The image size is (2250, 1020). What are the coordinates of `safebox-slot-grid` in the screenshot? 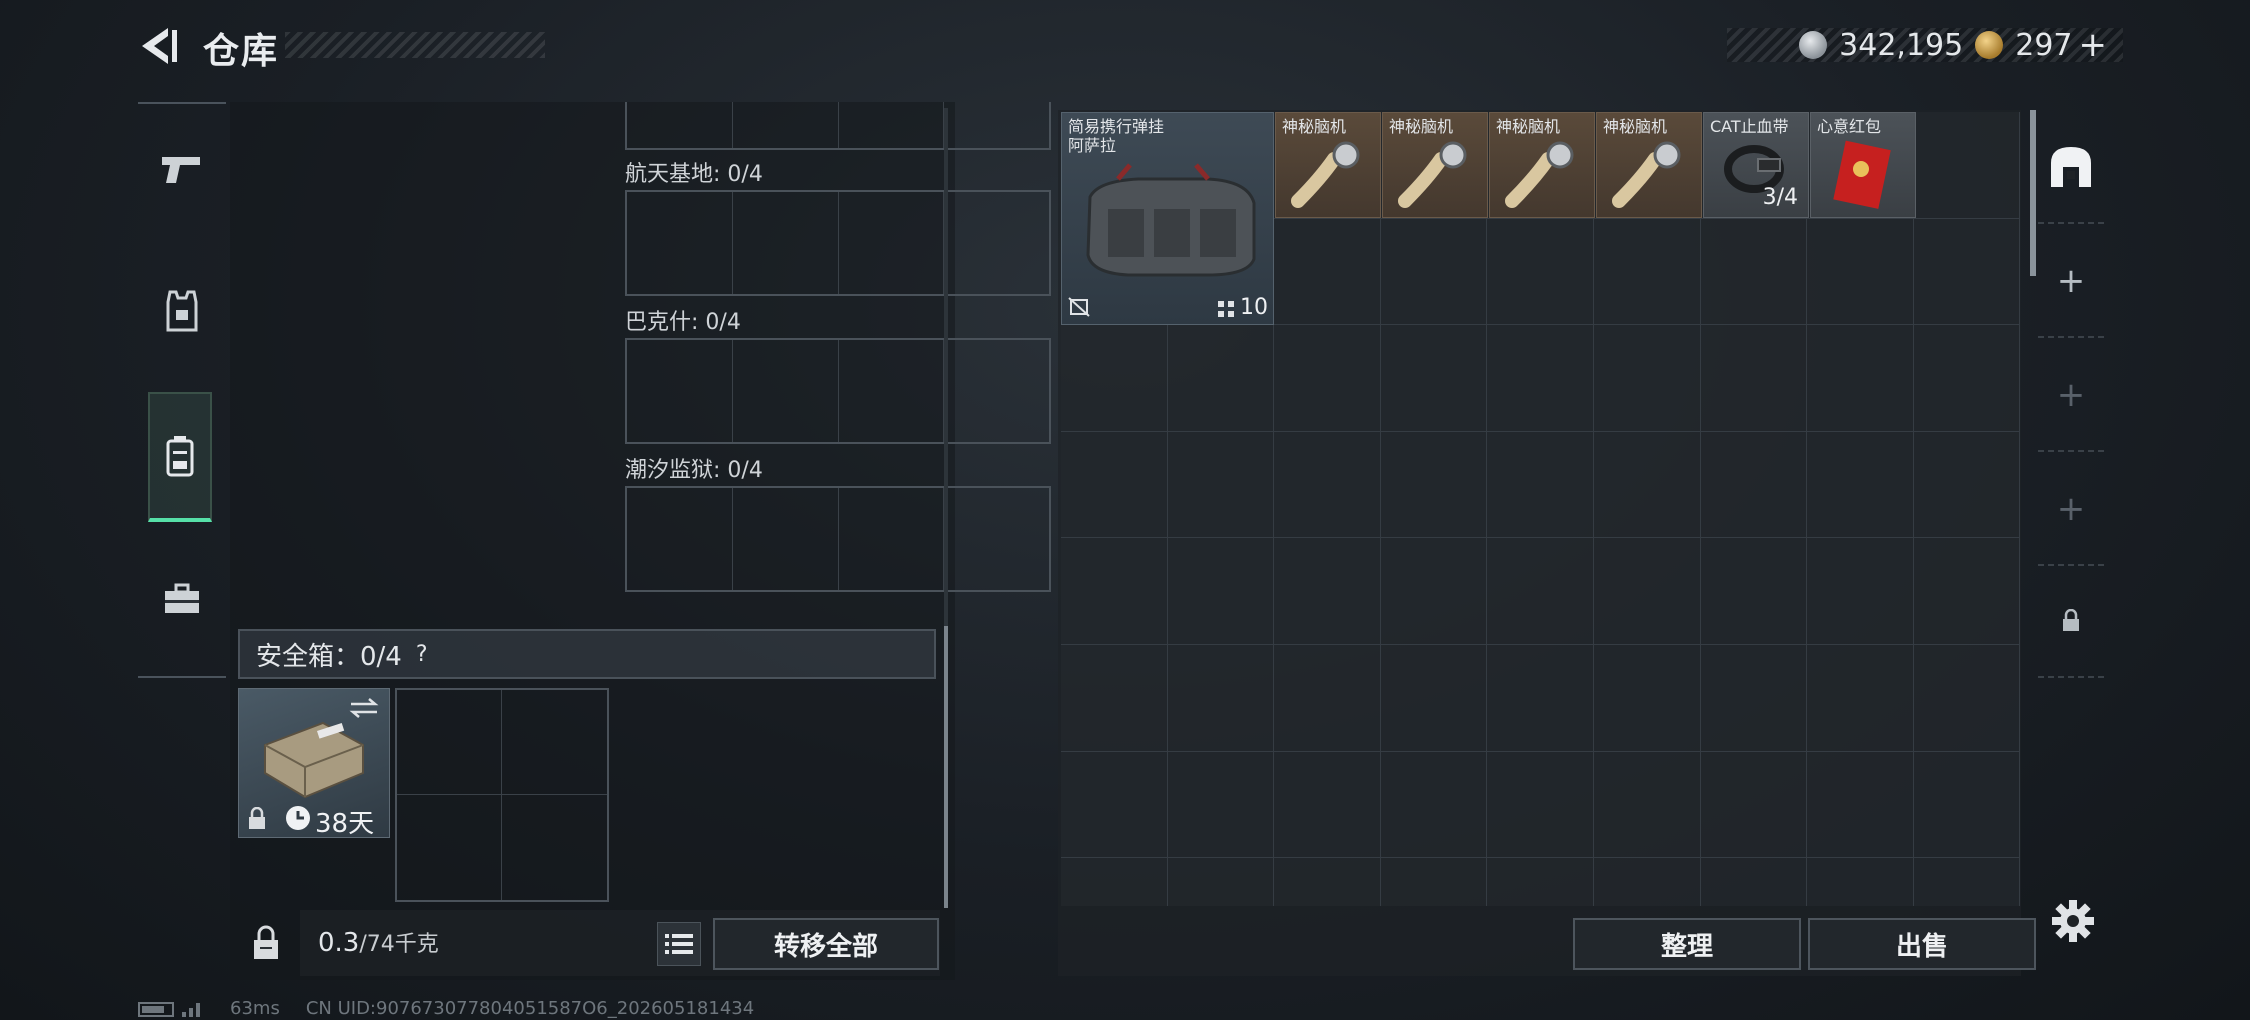 It's located at (502, 795).